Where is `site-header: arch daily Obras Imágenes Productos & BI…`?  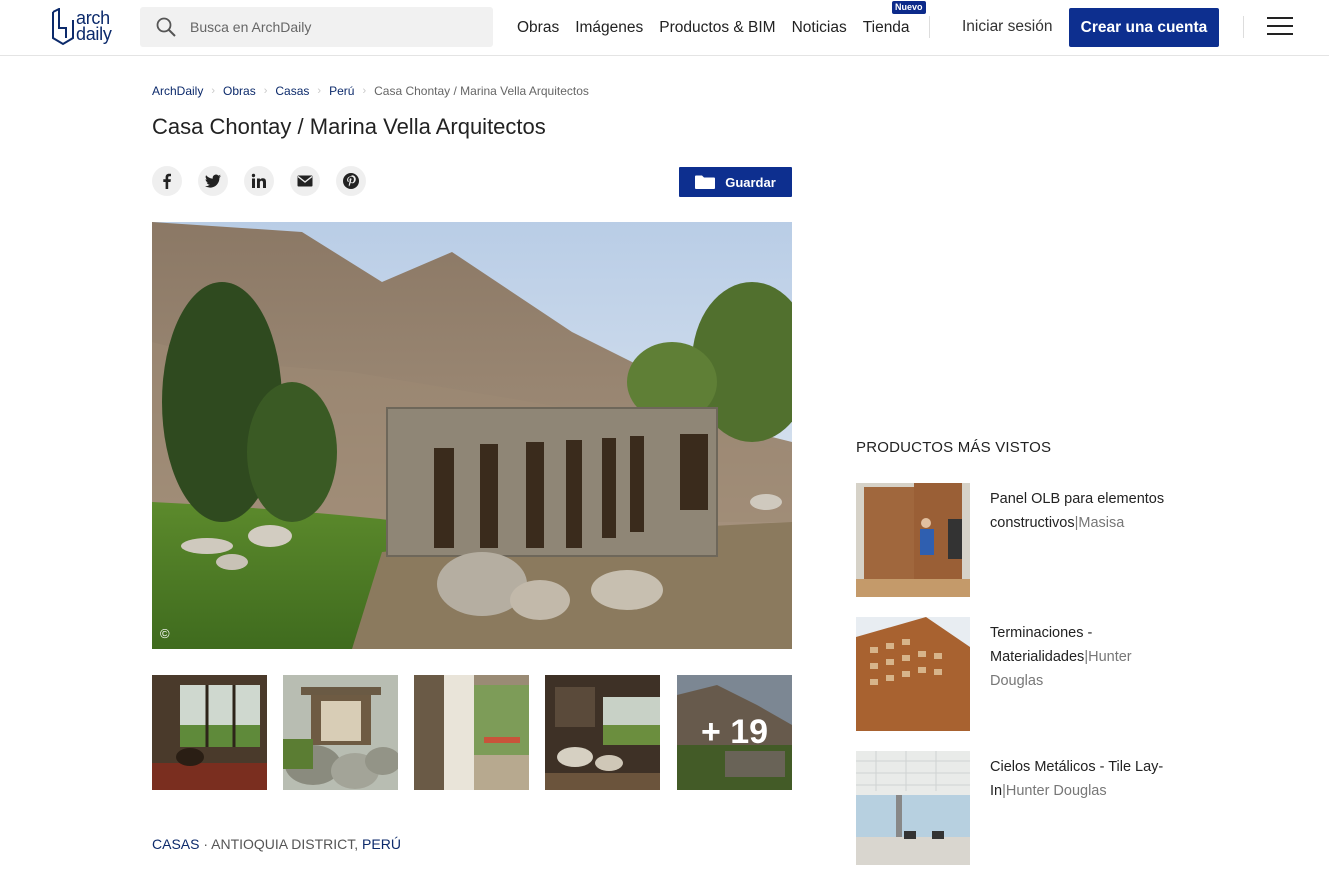
site-header: arch daily Obras Imágenes Productos & BI… is located at coordinates (664, 28).